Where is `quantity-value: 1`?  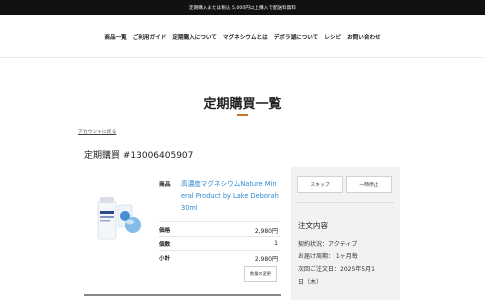
quantity-value: 1 is located at coordinates (276, 243).